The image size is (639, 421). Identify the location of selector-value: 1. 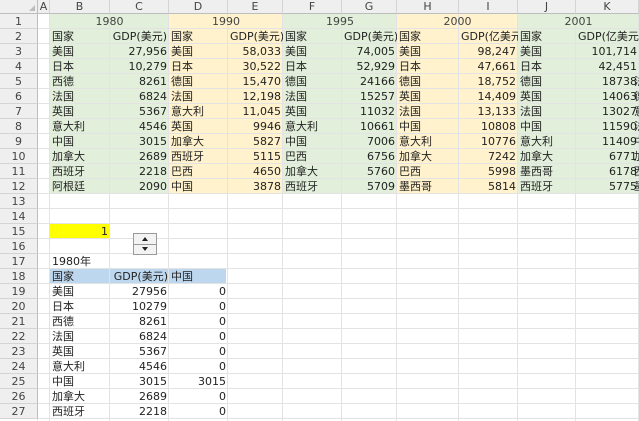
(80, 231).